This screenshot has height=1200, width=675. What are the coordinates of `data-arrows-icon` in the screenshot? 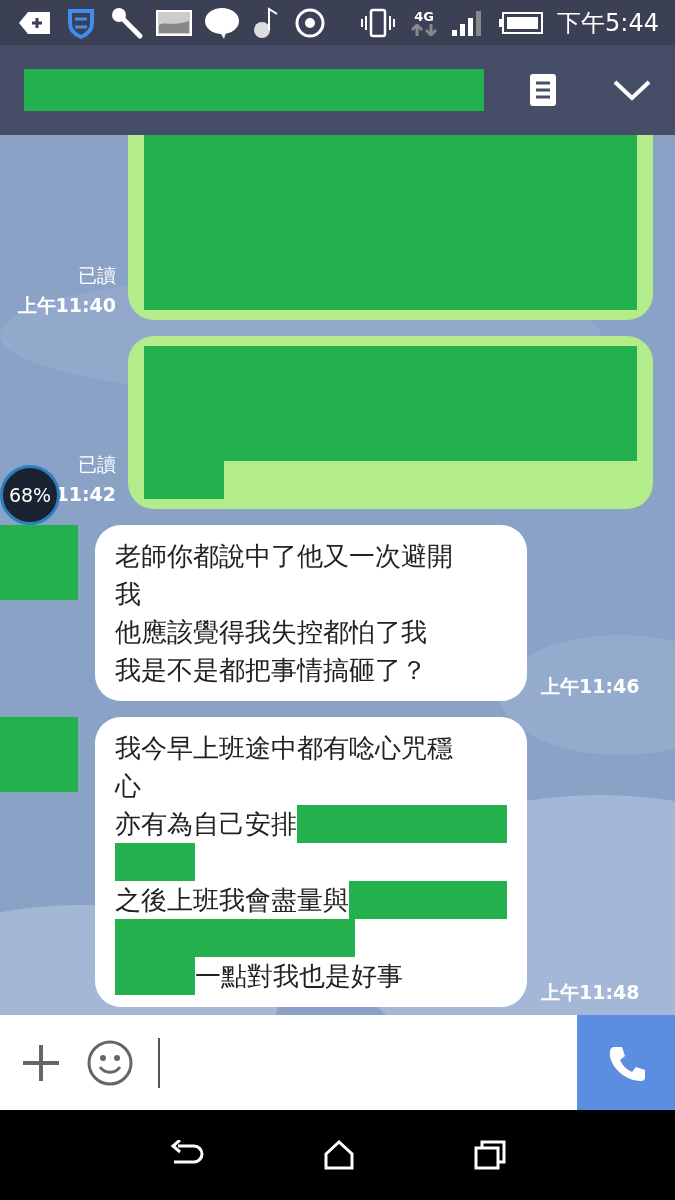 It's located at (424, 29).